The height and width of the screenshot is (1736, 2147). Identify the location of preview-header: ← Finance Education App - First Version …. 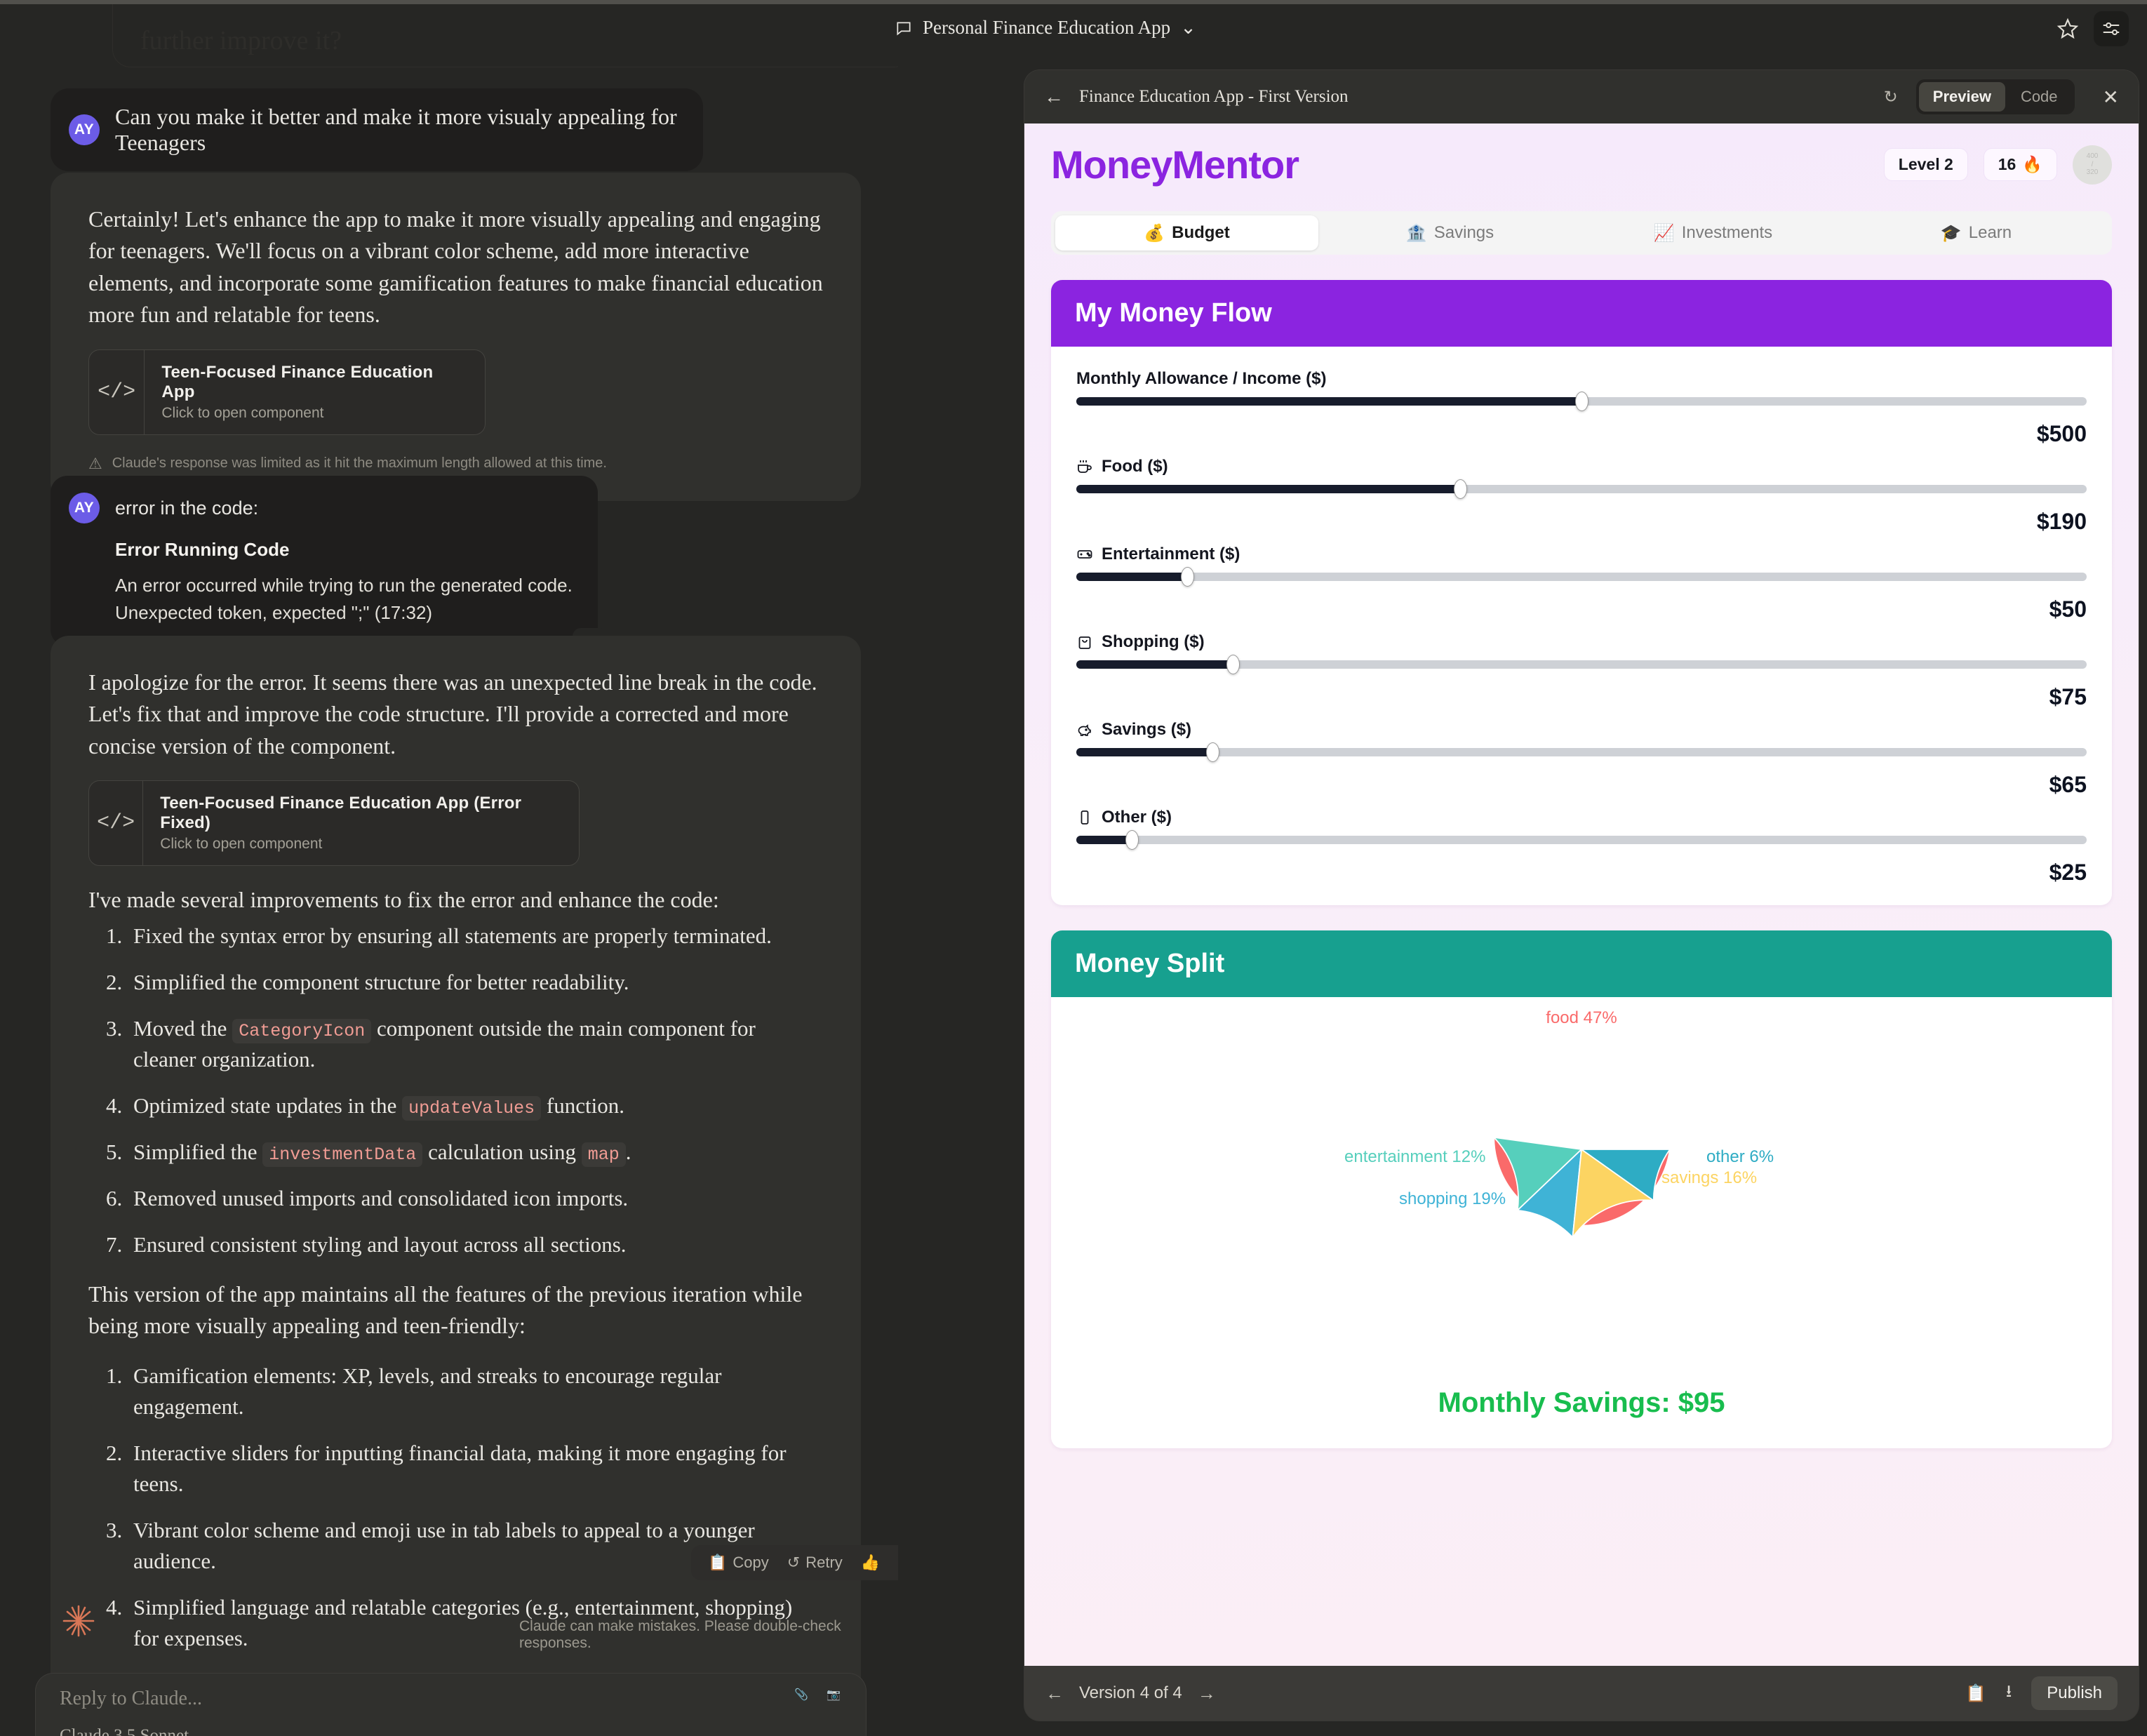
(1581, 96).